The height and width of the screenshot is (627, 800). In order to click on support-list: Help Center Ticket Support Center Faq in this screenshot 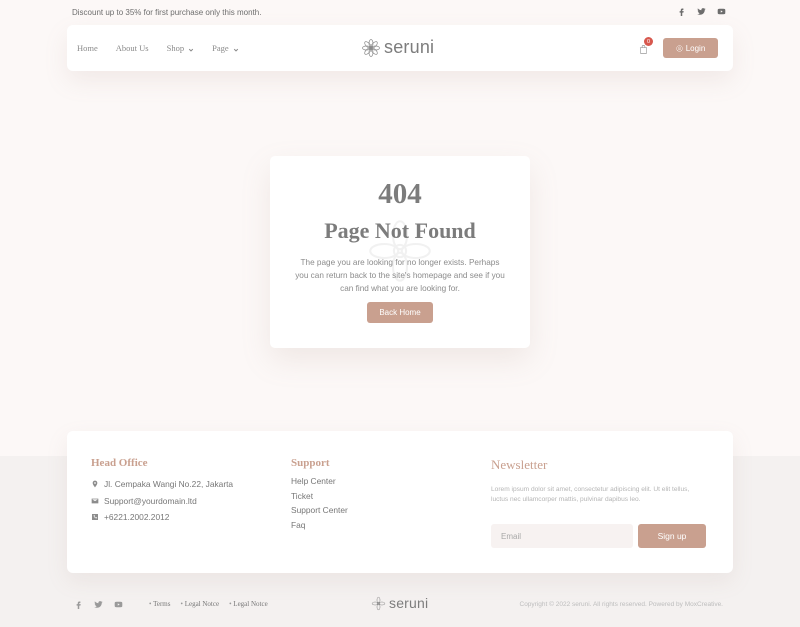, I will do `click(319, 505)`.